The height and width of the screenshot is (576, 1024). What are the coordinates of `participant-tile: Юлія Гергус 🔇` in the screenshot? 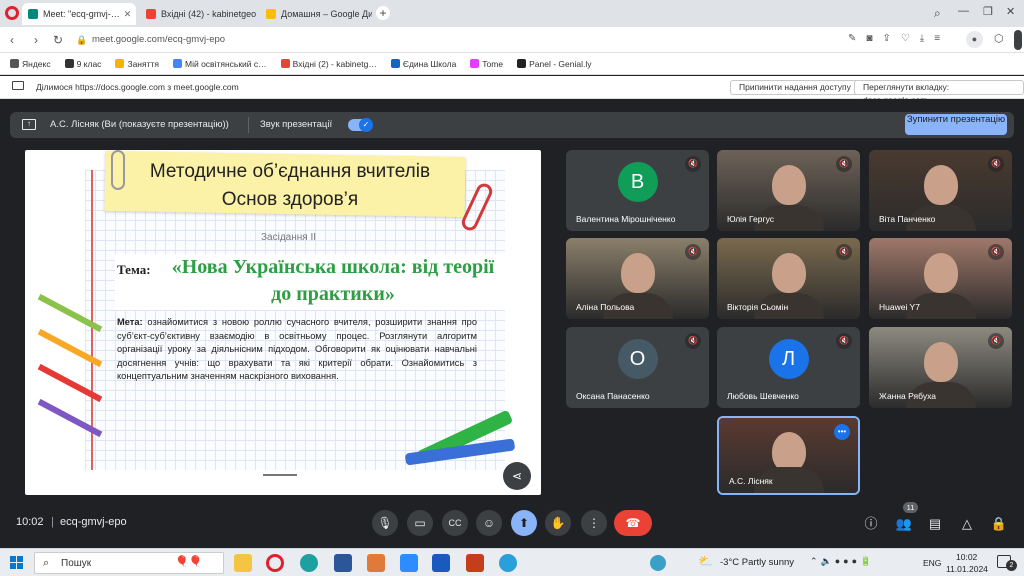 It's located at (788, 190).